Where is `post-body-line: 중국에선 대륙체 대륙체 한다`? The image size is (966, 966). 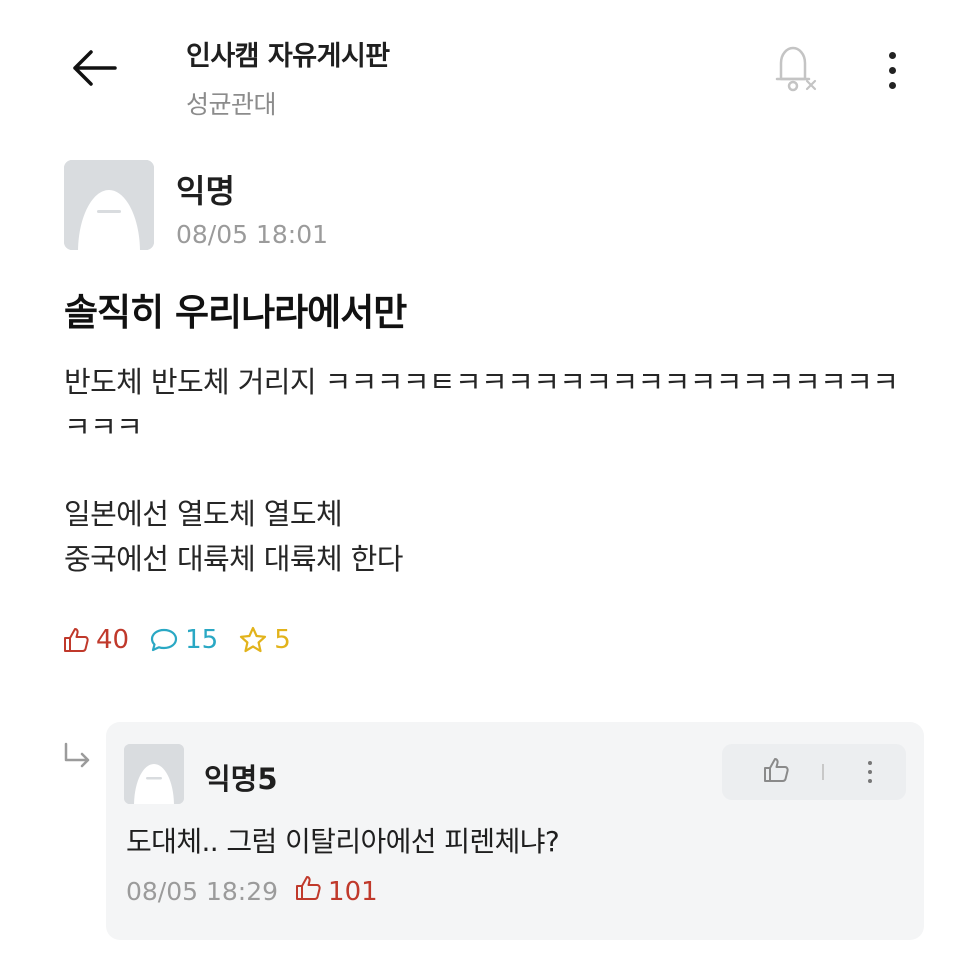
post-body-line: 중국에선 대륙체 대륙체 한다 is located at coordinates (233, 559).